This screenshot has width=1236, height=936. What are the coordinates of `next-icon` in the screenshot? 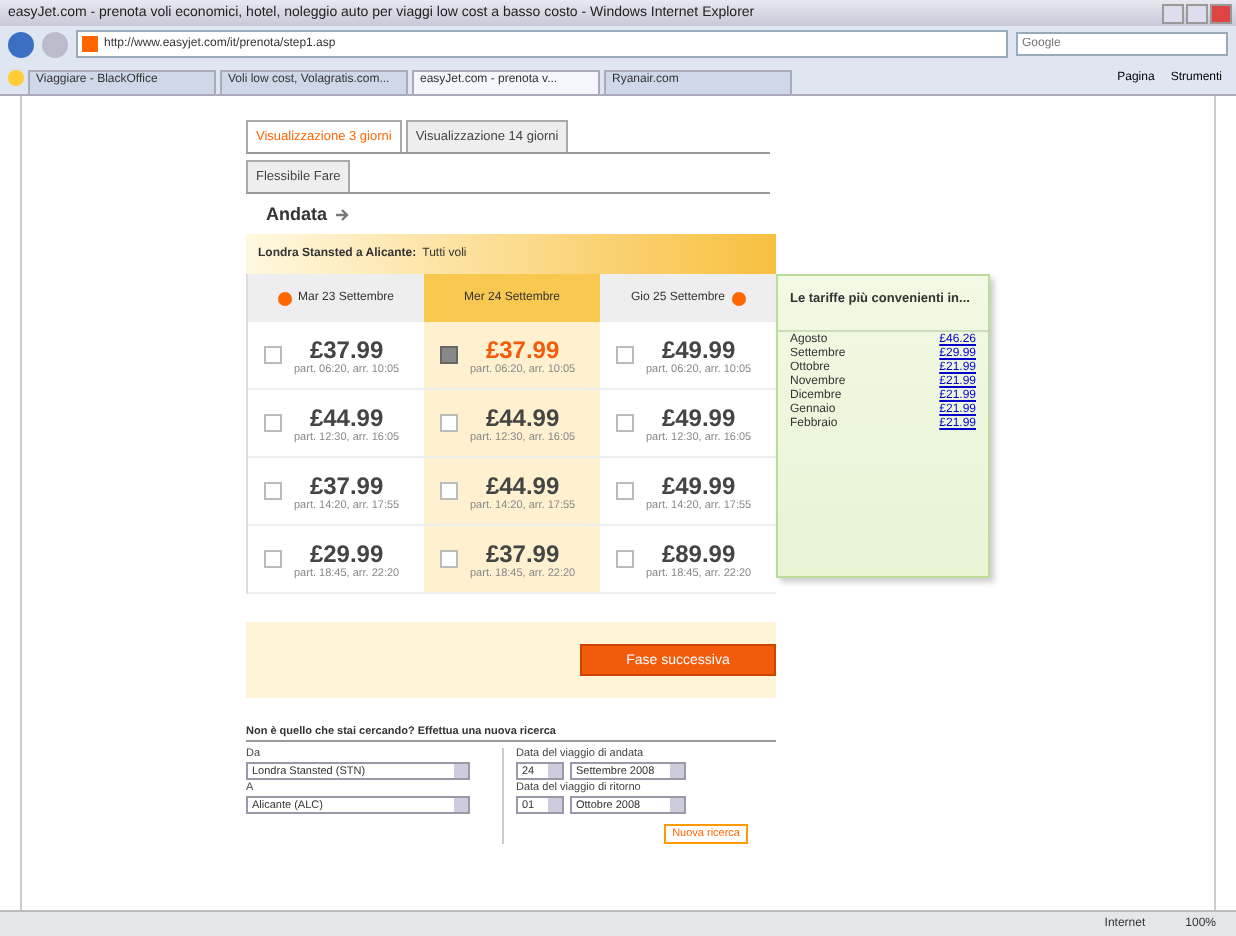 It's located at (738, 298).